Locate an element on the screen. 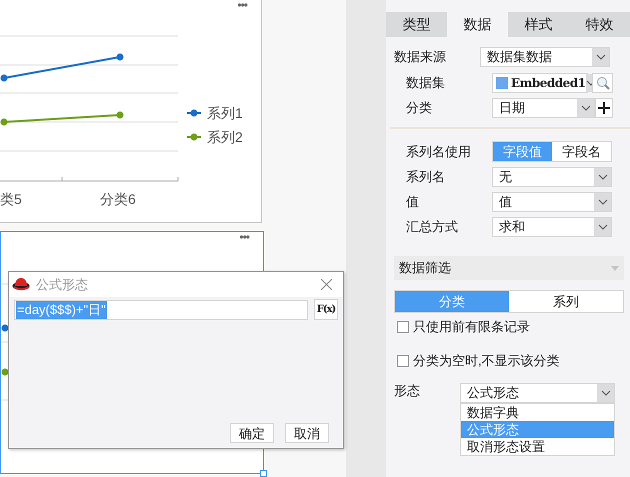 The image size is (630, 477). resize-handle is located at coordinates (263, 473).